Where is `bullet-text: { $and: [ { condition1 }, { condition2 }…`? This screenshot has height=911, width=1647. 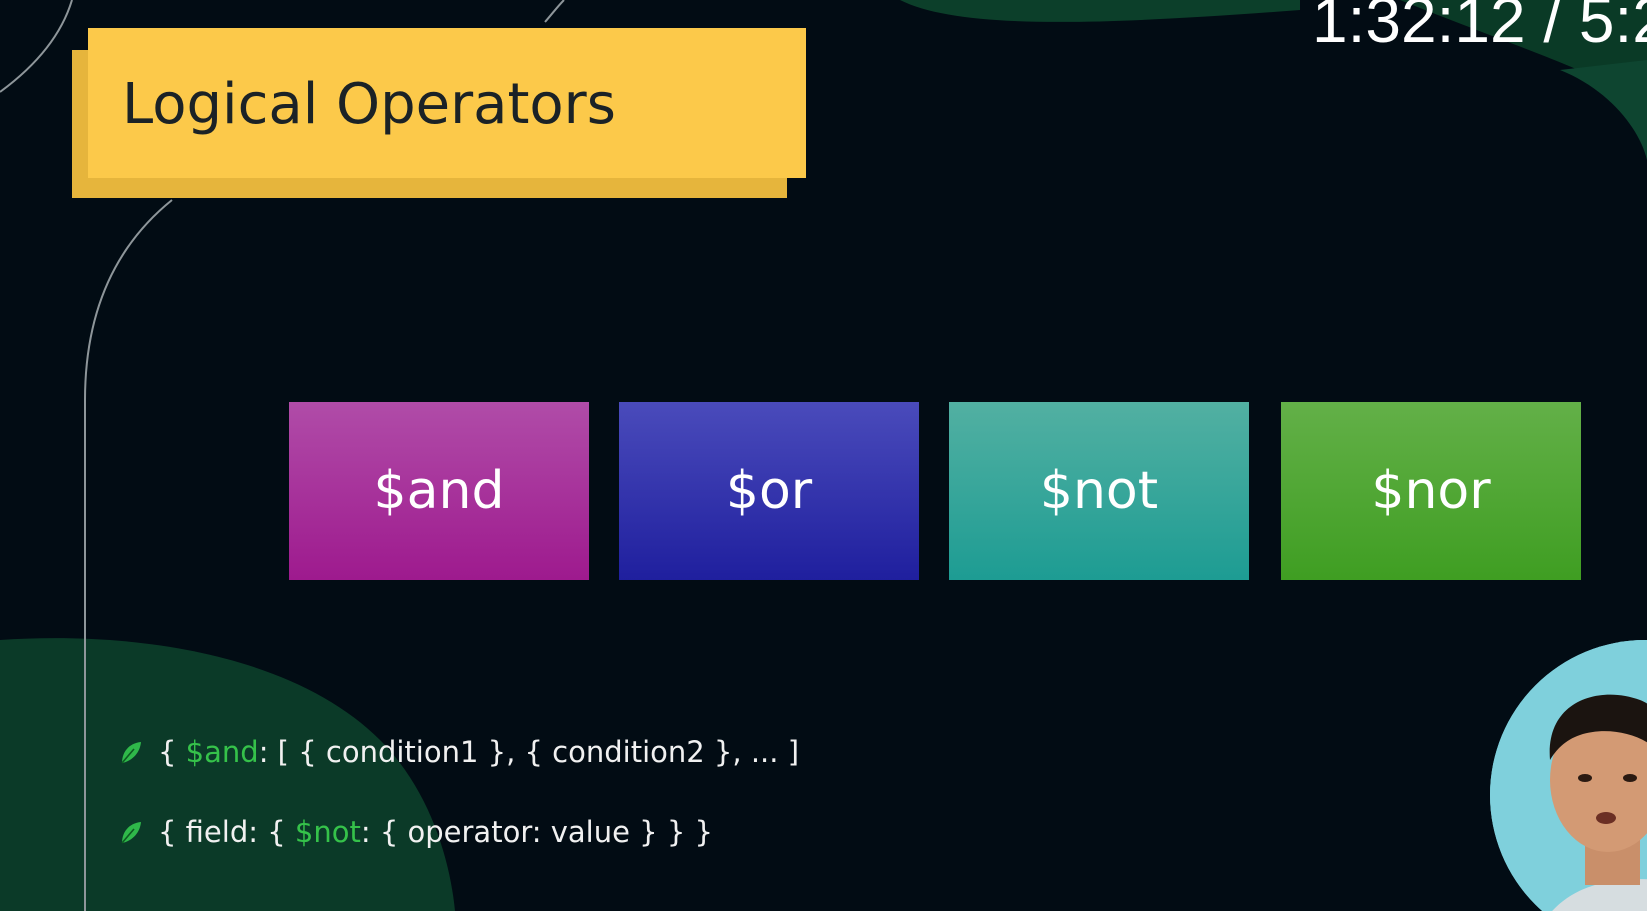
bullet-text: { $and: [ { condition1 }, { condition2 }… is located at coordinates (478, 752).